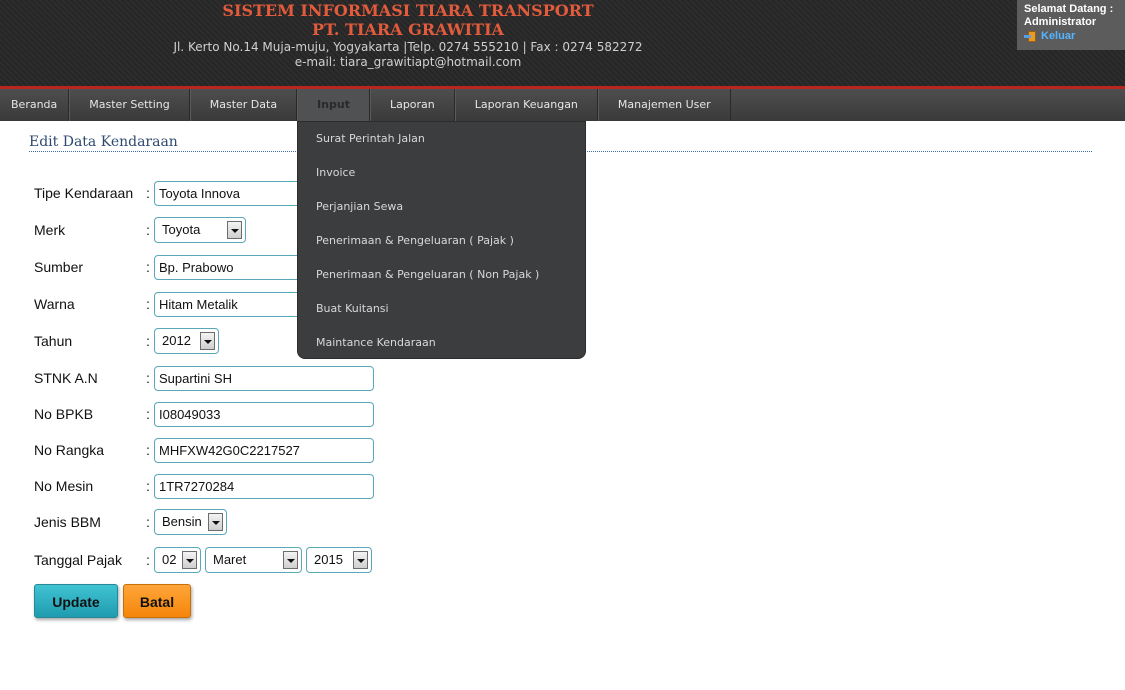  I want to click on label-bbm: Jenis BBM, so click(67, 522).